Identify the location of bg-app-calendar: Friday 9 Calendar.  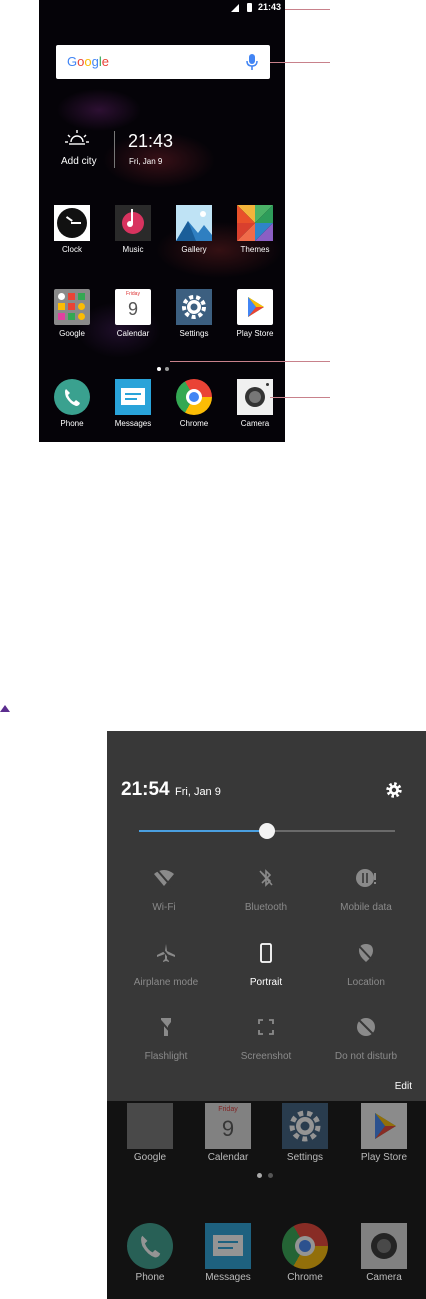
(228, 1133).